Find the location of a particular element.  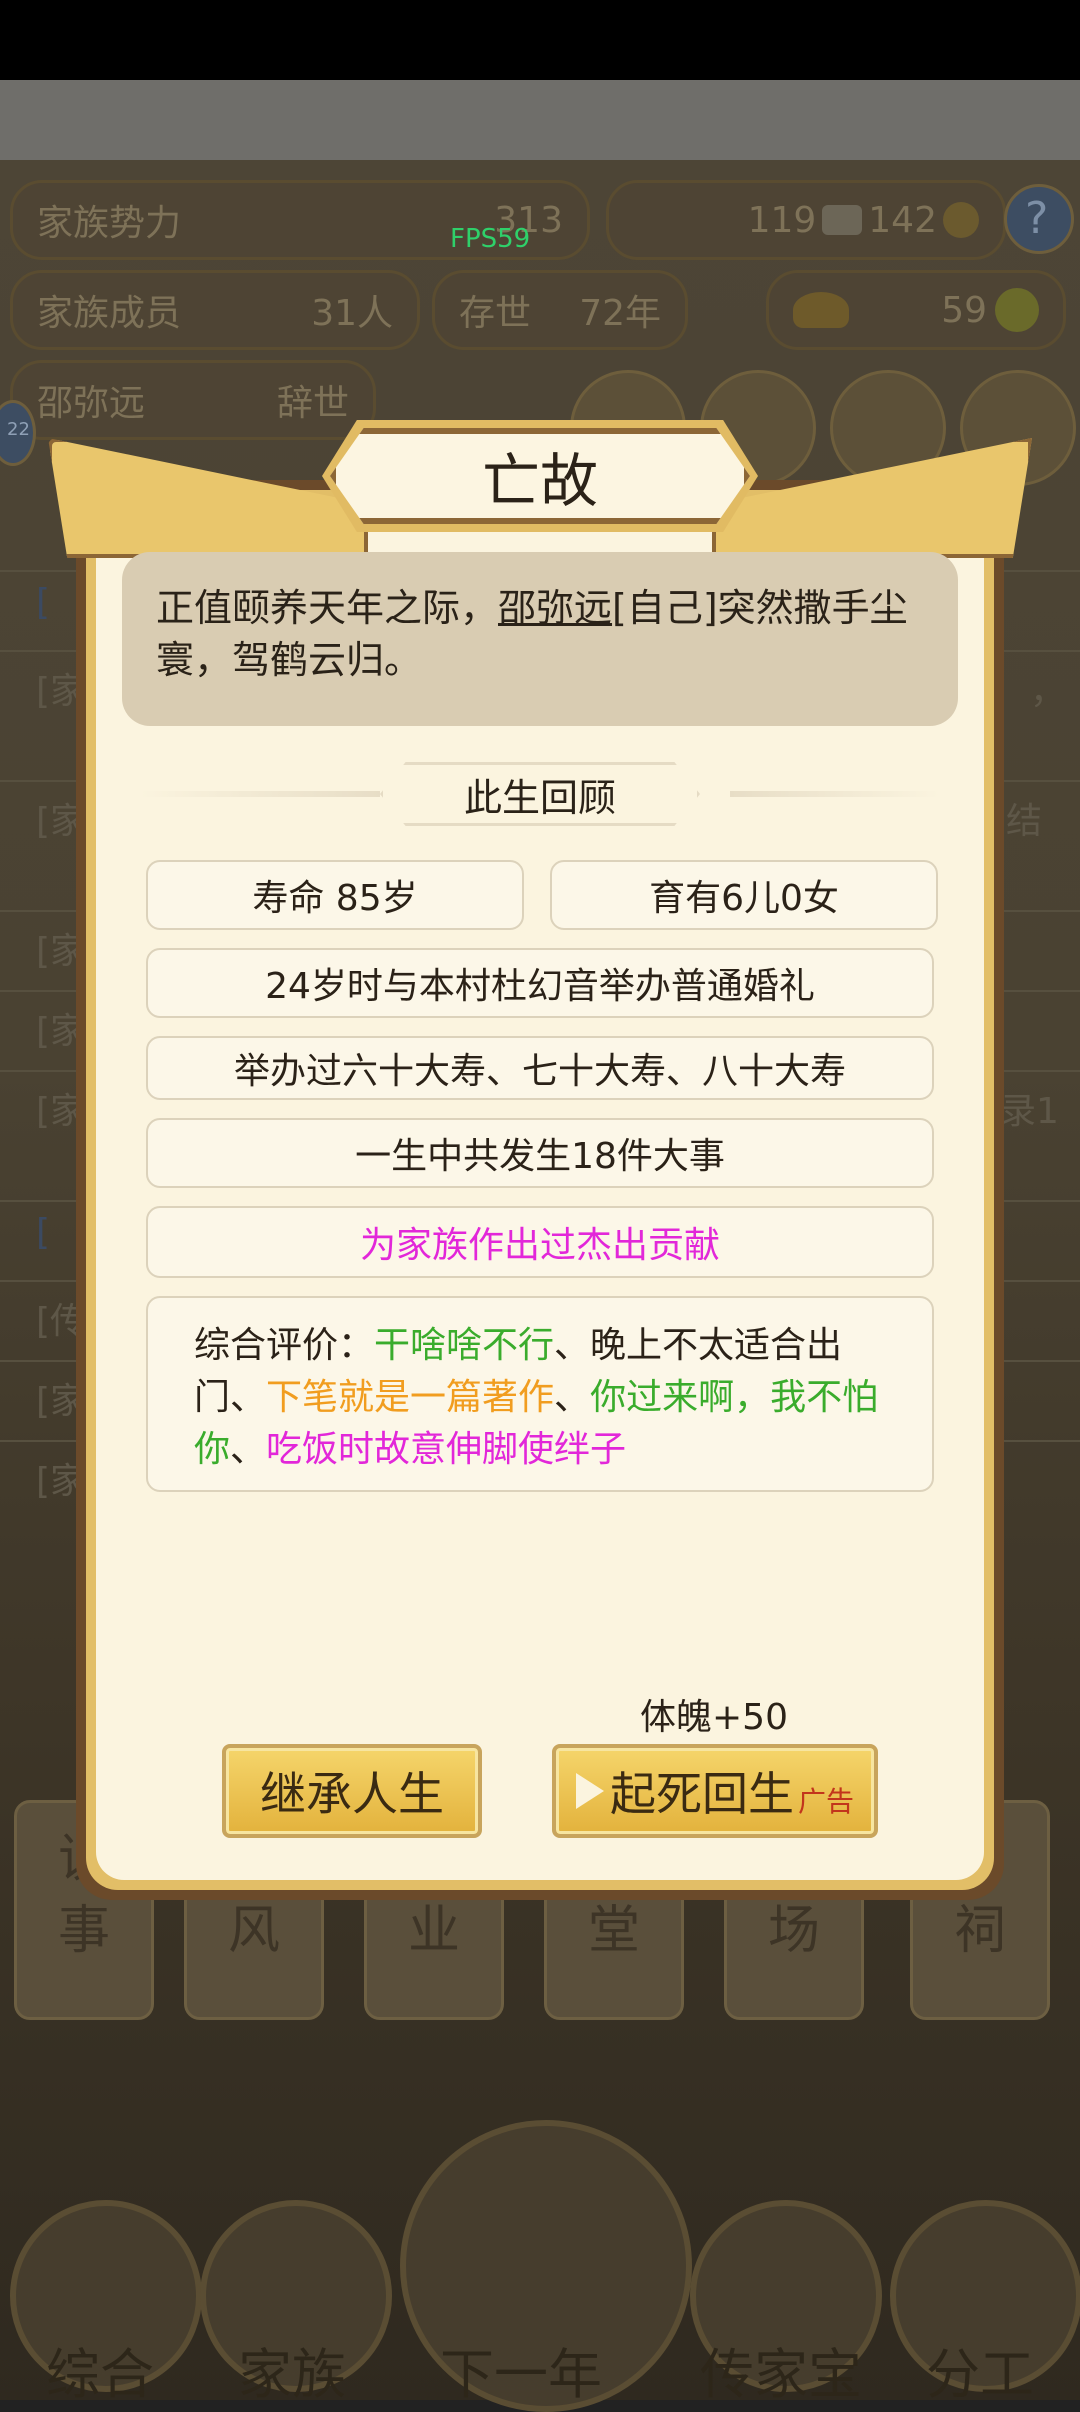

notice-prefix: 正值颐养天年之际， is located at coordinates (327, 608).